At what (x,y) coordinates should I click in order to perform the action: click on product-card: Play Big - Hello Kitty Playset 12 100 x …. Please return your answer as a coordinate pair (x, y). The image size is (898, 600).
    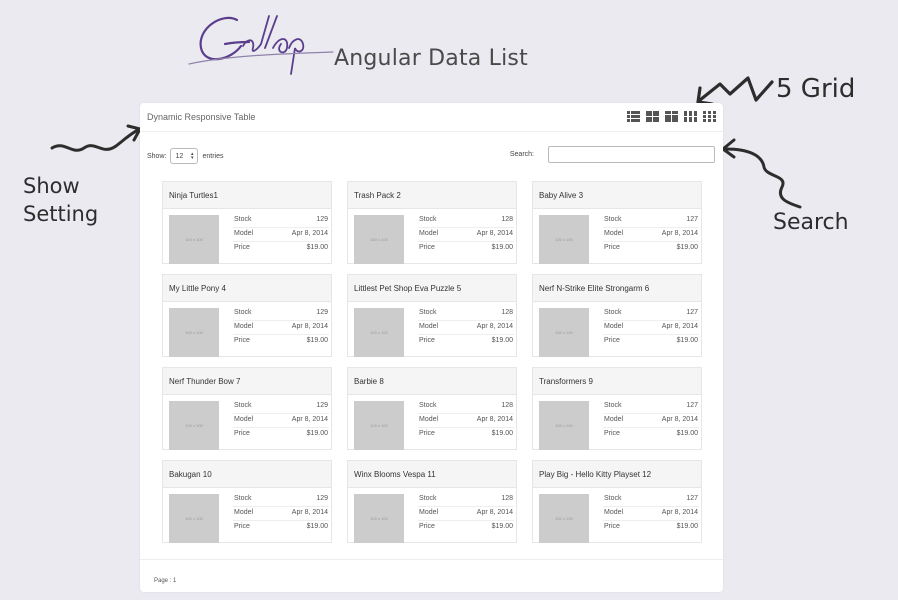
    Looking at the image, I should click on (617, 501).